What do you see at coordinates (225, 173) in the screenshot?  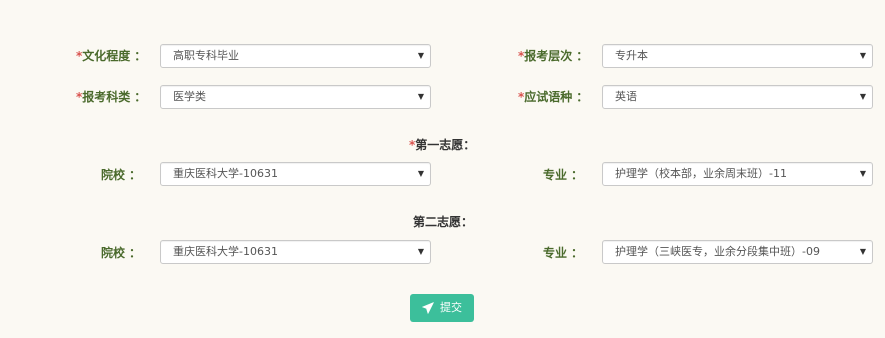 I see `first-school-select-value: 重庆医科大学-10631` at bounding box center [225, 173].